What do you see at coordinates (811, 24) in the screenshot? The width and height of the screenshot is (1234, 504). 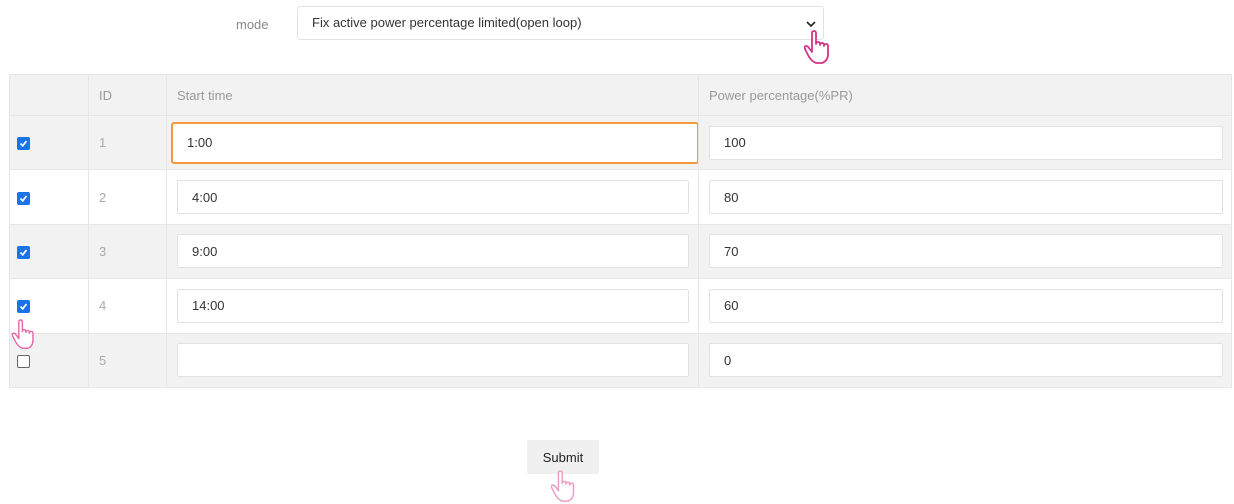 I see `chevron-down-icon` at bounding box center [811, 24].